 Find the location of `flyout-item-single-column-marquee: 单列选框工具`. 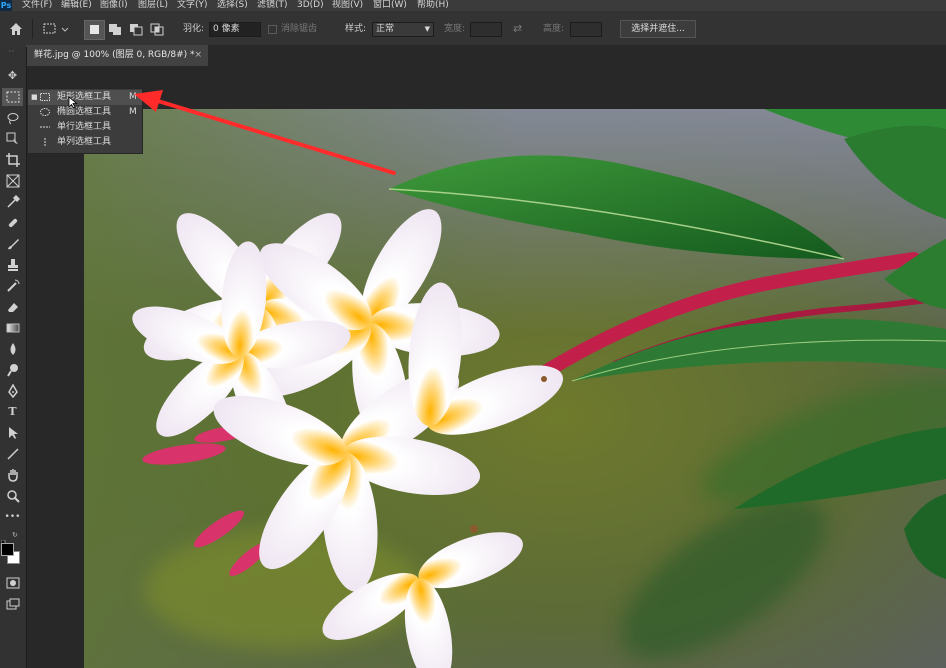

flyout-item-single-column-marquee: 单列选框工具 is located at coordinates (85, 142).